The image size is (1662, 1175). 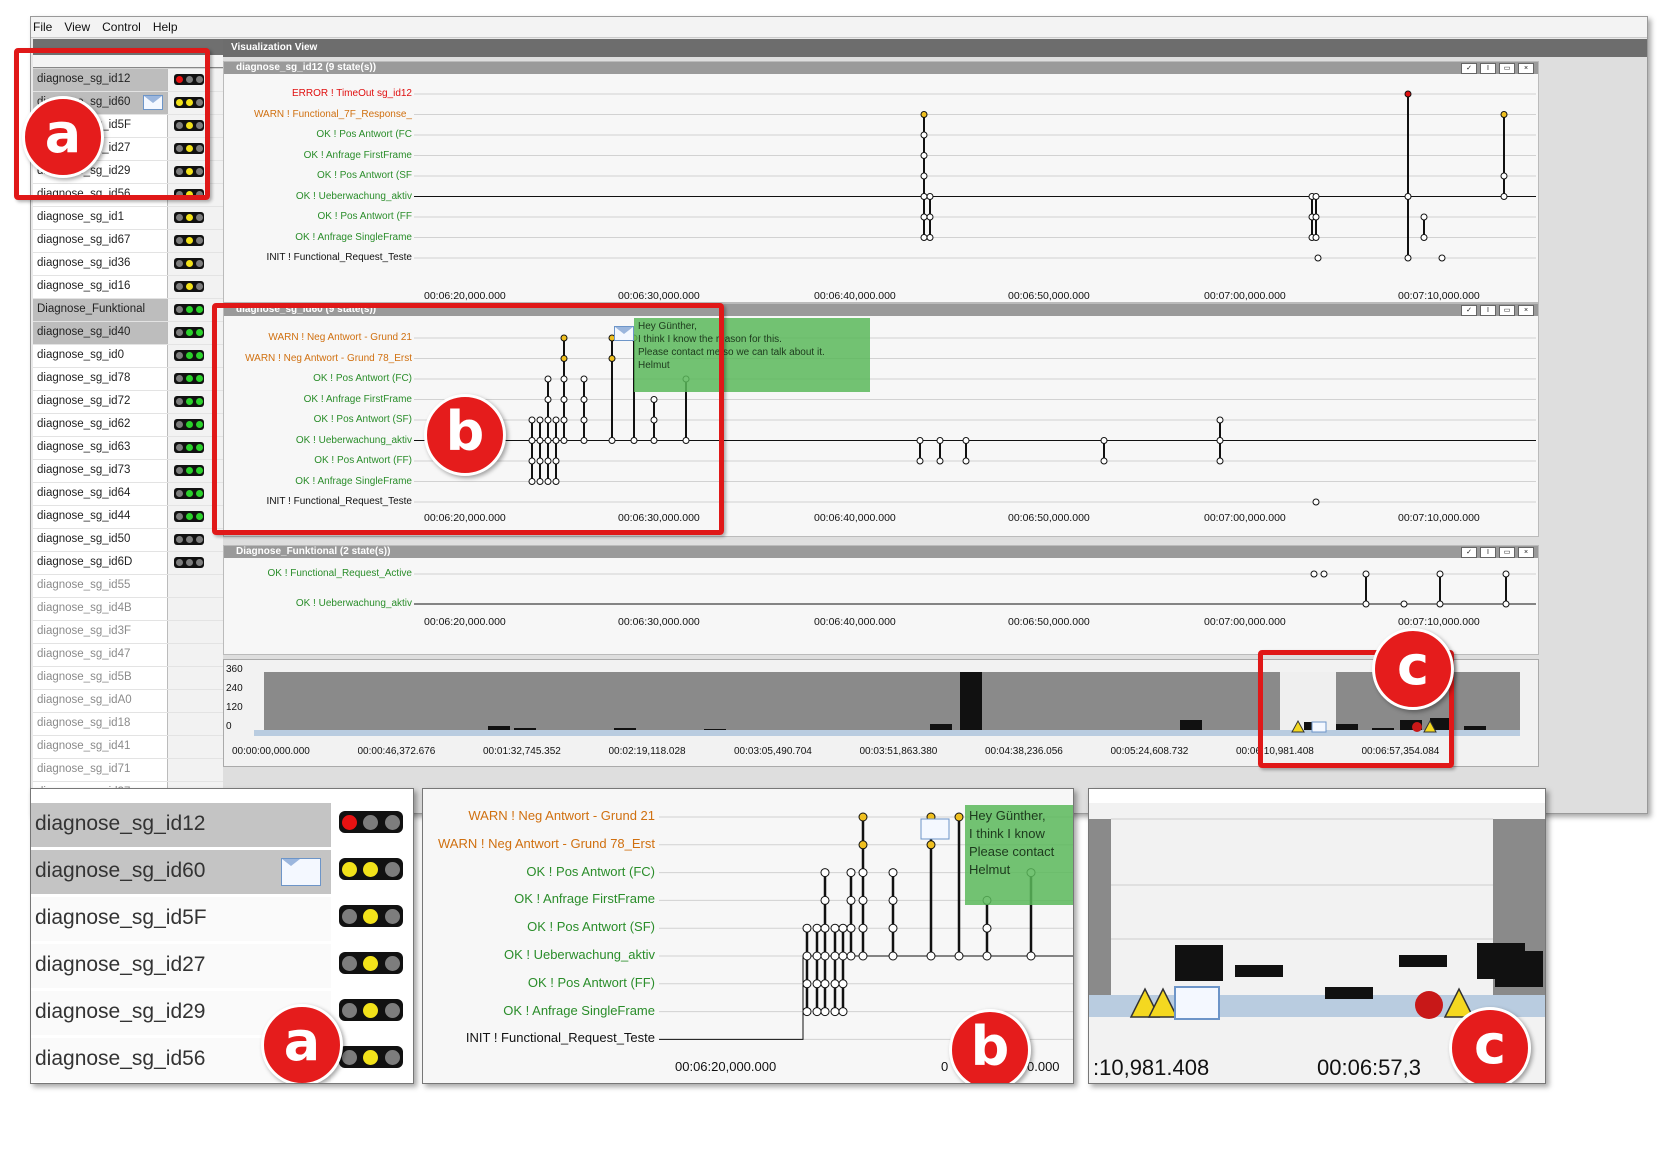 I want to click on sidebar-item-15: diagnose_sg_id62, so click(x=134, y=425).